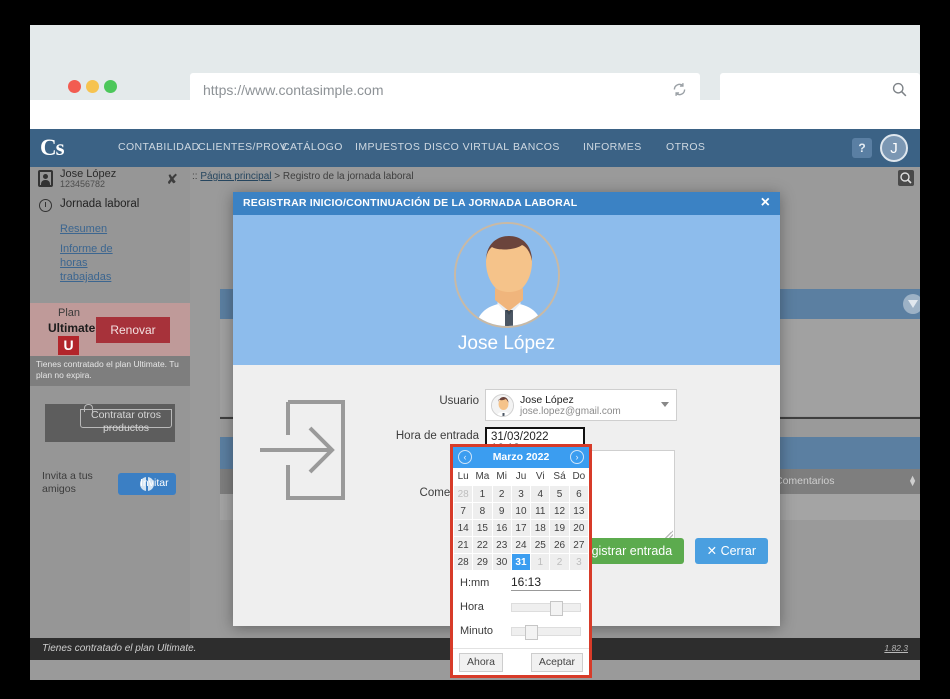  Describe the element at coordinates (557, 608) in the screenshot. I see `hour-slider-knob` at that location.